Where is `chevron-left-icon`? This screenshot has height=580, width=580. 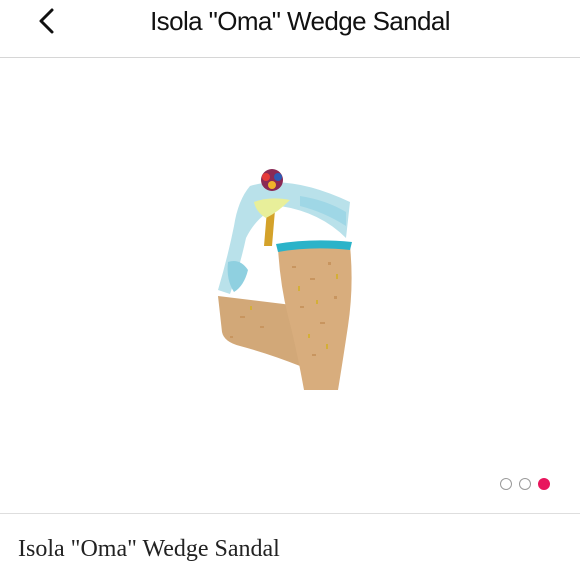 chevron-left-icon is located at coordinates (46, 21).